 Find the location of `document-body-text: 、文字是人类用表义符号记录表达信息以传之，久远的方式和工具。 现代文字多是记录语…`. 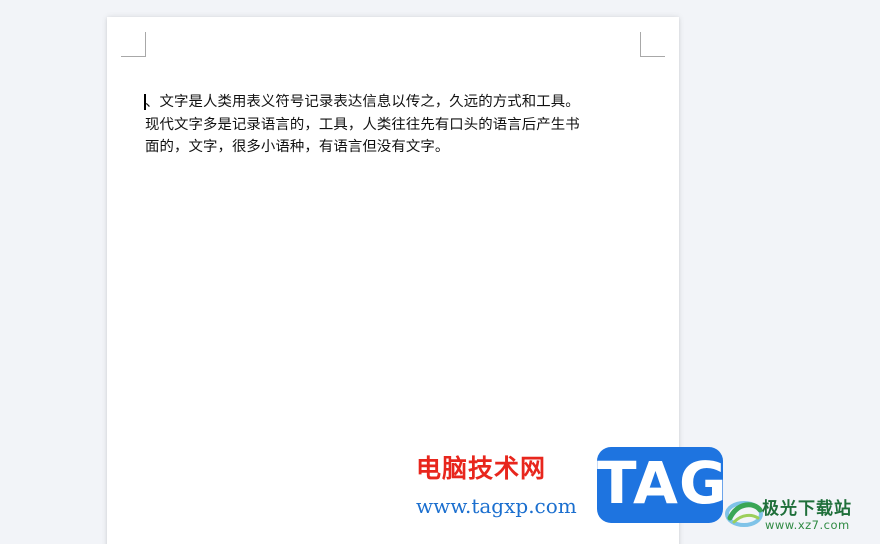

document-body-text: 、文字是人类用表义符号记录表达信息以传之，久远的方式和工具。 现代文字多是记录语… is located at coordinates (395, 125).